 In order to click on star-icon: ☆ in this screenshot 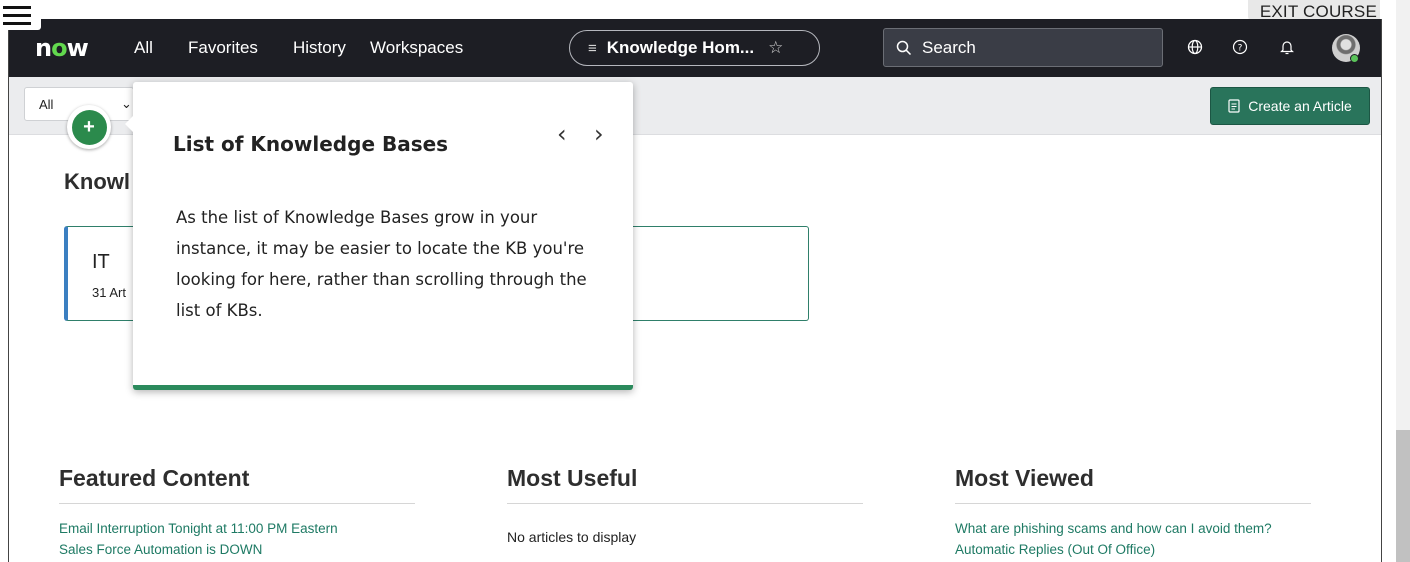, I will do `click(775, 48)`.